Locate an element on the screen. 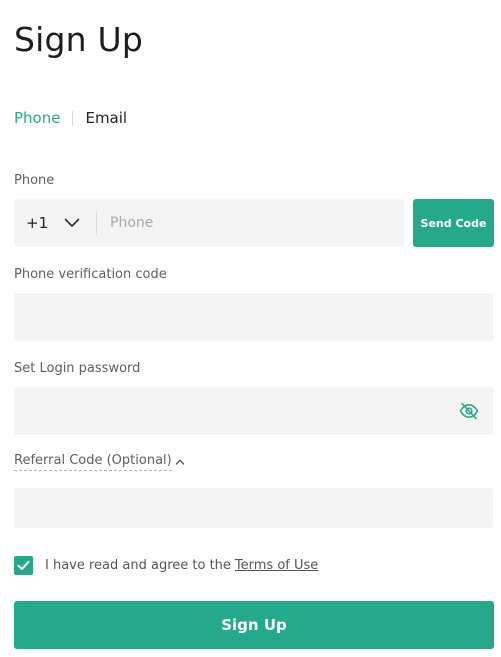 The height and width of the screenshot is (657, 501). tab-email: Email is located at coordinates (106, 118).